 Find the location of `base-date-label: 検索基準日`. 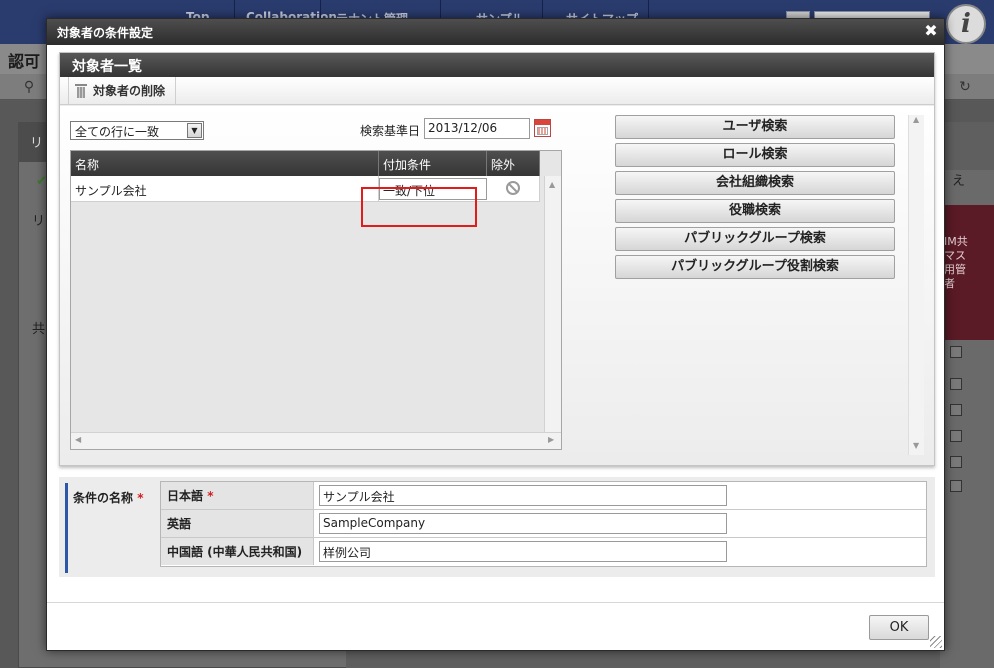

base-date-label: 検索基準日 is located at coordinates (390, 131).